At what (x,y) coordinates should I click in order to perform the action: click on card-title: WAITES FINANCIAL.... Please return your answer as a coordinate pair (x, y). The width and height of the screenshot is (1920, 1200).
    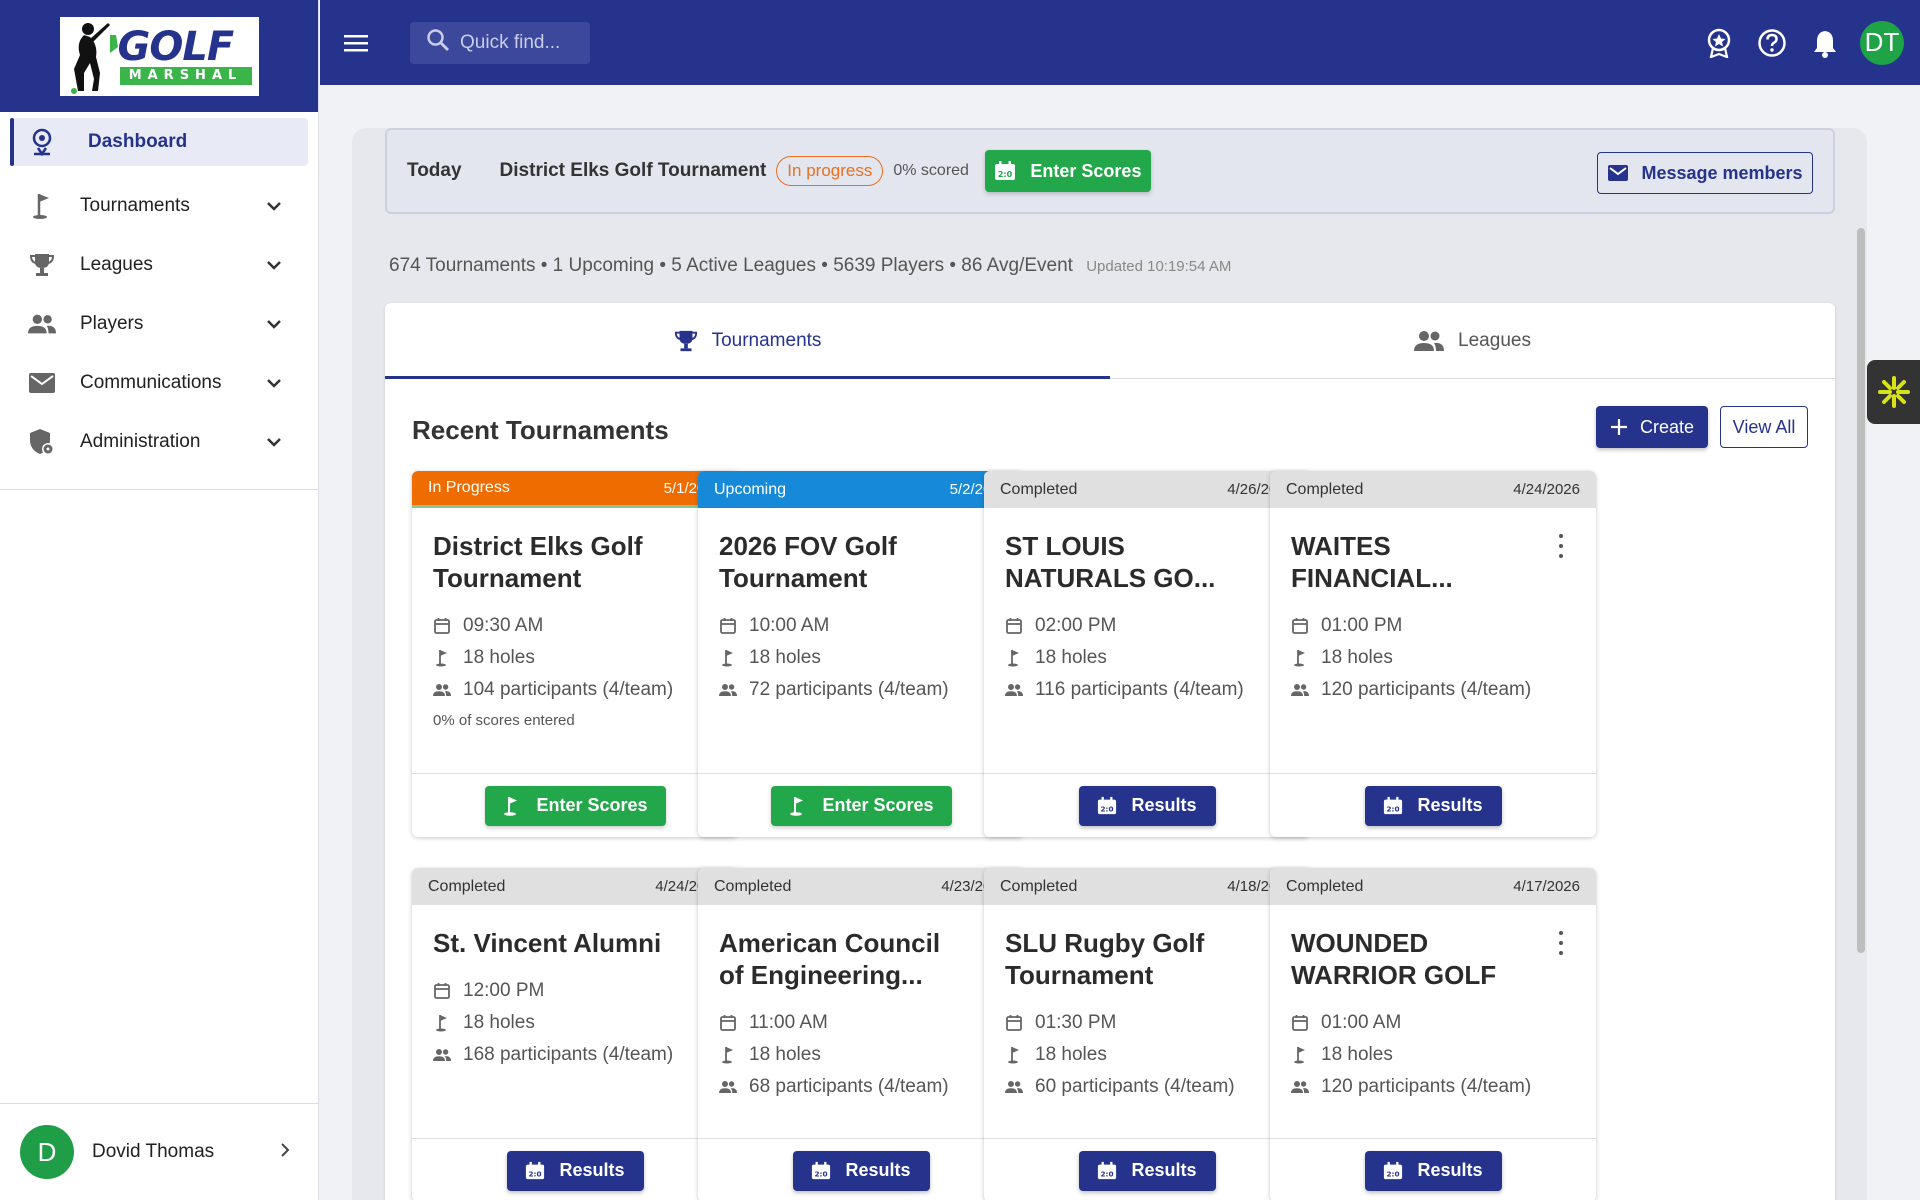
    Looking at the image, I should click on (1411, 562).